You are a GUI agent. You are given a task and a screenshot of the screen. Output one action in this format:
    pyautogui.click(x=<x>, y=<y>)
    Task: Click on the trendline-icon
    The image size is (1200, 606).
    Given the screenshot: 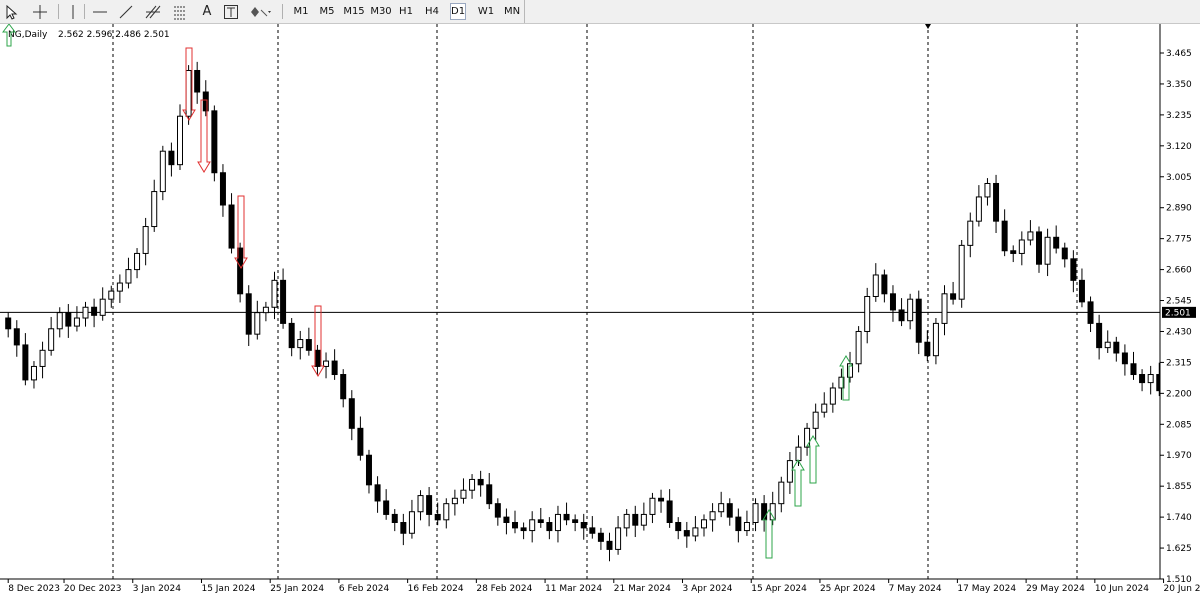 What is the action you would take?
    pyautogui.click(x=126, y=11)
    